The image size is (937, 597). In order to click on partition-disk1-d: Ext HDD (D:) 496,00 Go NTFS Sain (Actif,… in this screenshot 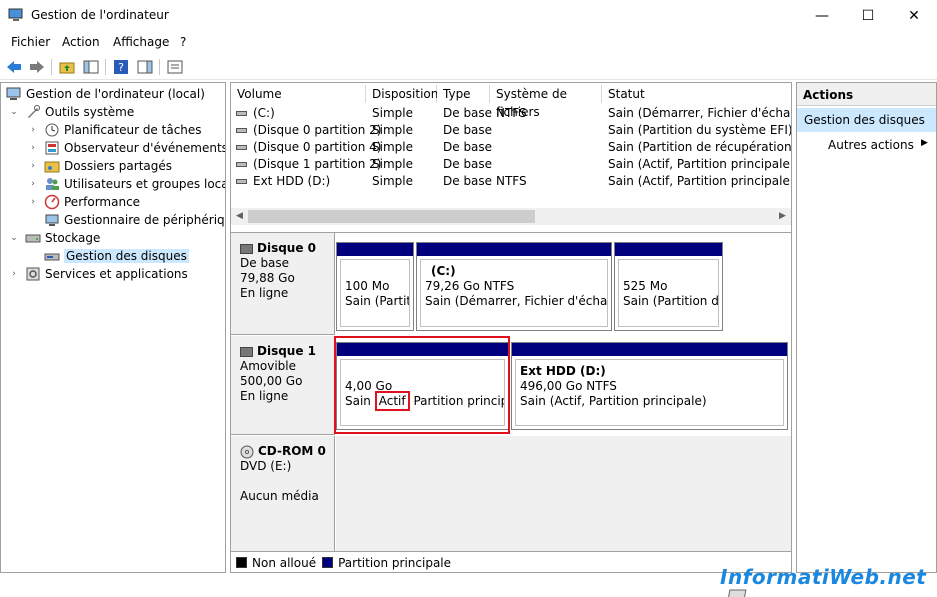, I will do `click(649, 386)`.